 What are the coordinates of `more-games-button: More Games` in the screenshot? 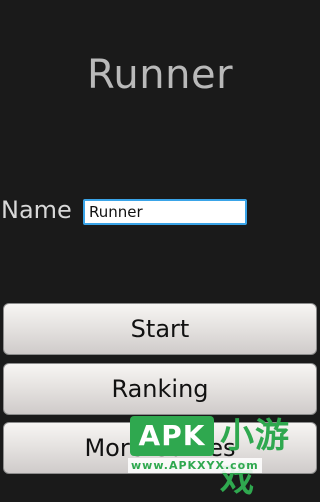 It's located at (160, 448).